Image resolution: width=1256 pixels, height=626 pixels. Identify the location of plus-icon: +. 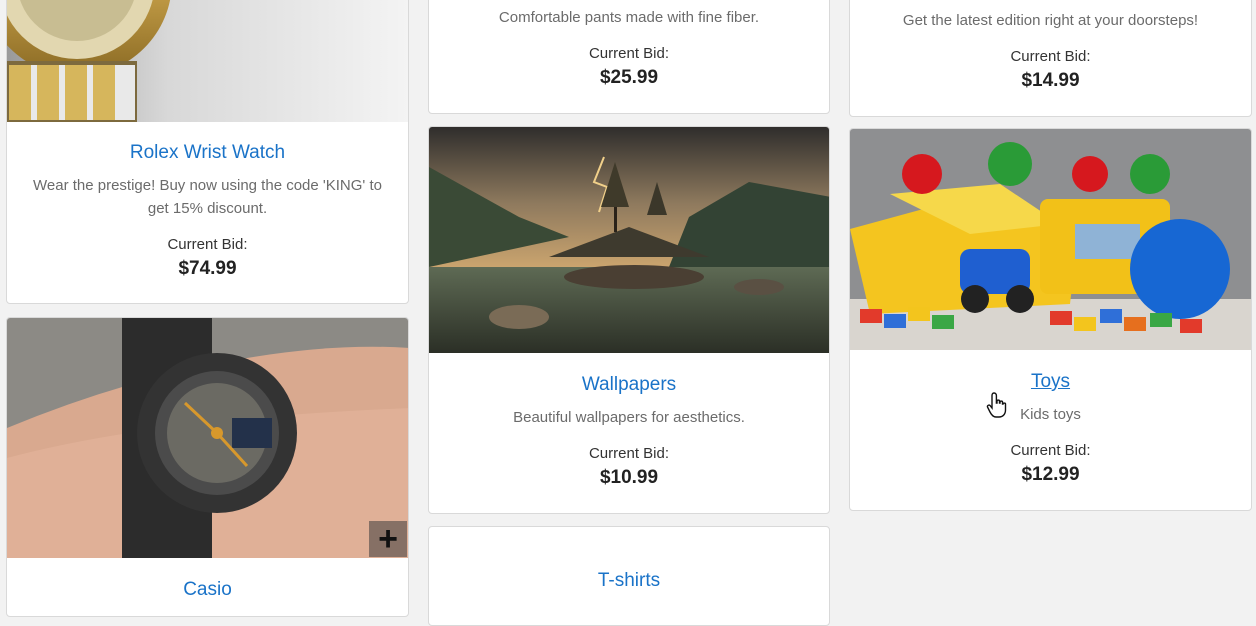
(388, 539).